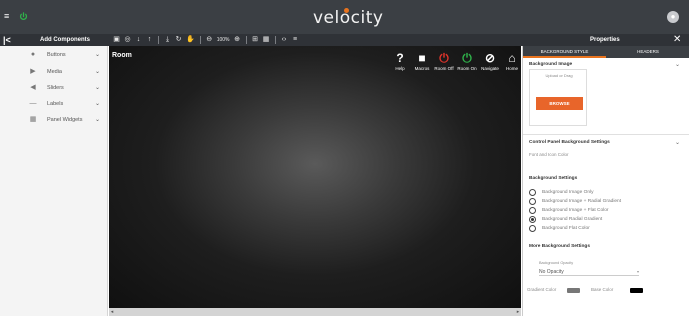 This screenshot has height=316, width=689. I want to click on image-icon: ▣, so click(116, 40).